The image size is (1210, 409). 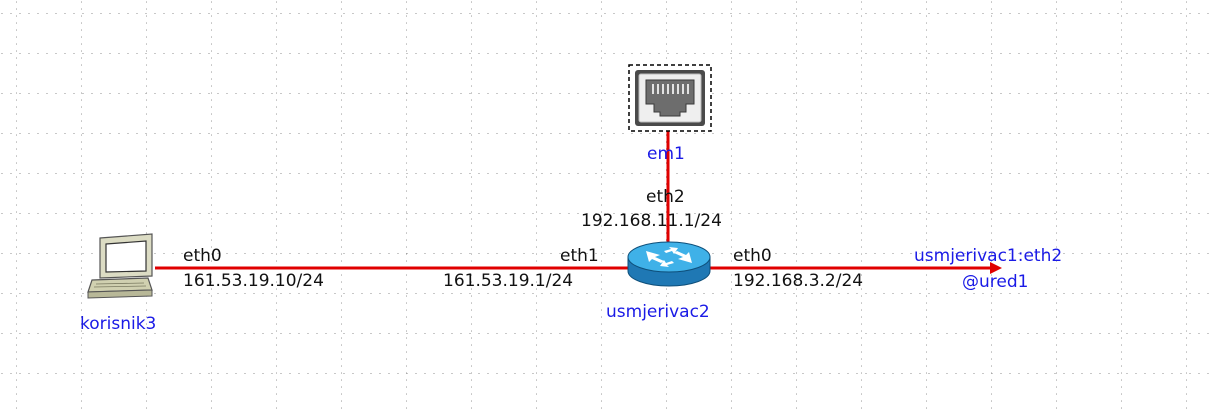 I want to click on node-em1, so click(x=670, y=98).